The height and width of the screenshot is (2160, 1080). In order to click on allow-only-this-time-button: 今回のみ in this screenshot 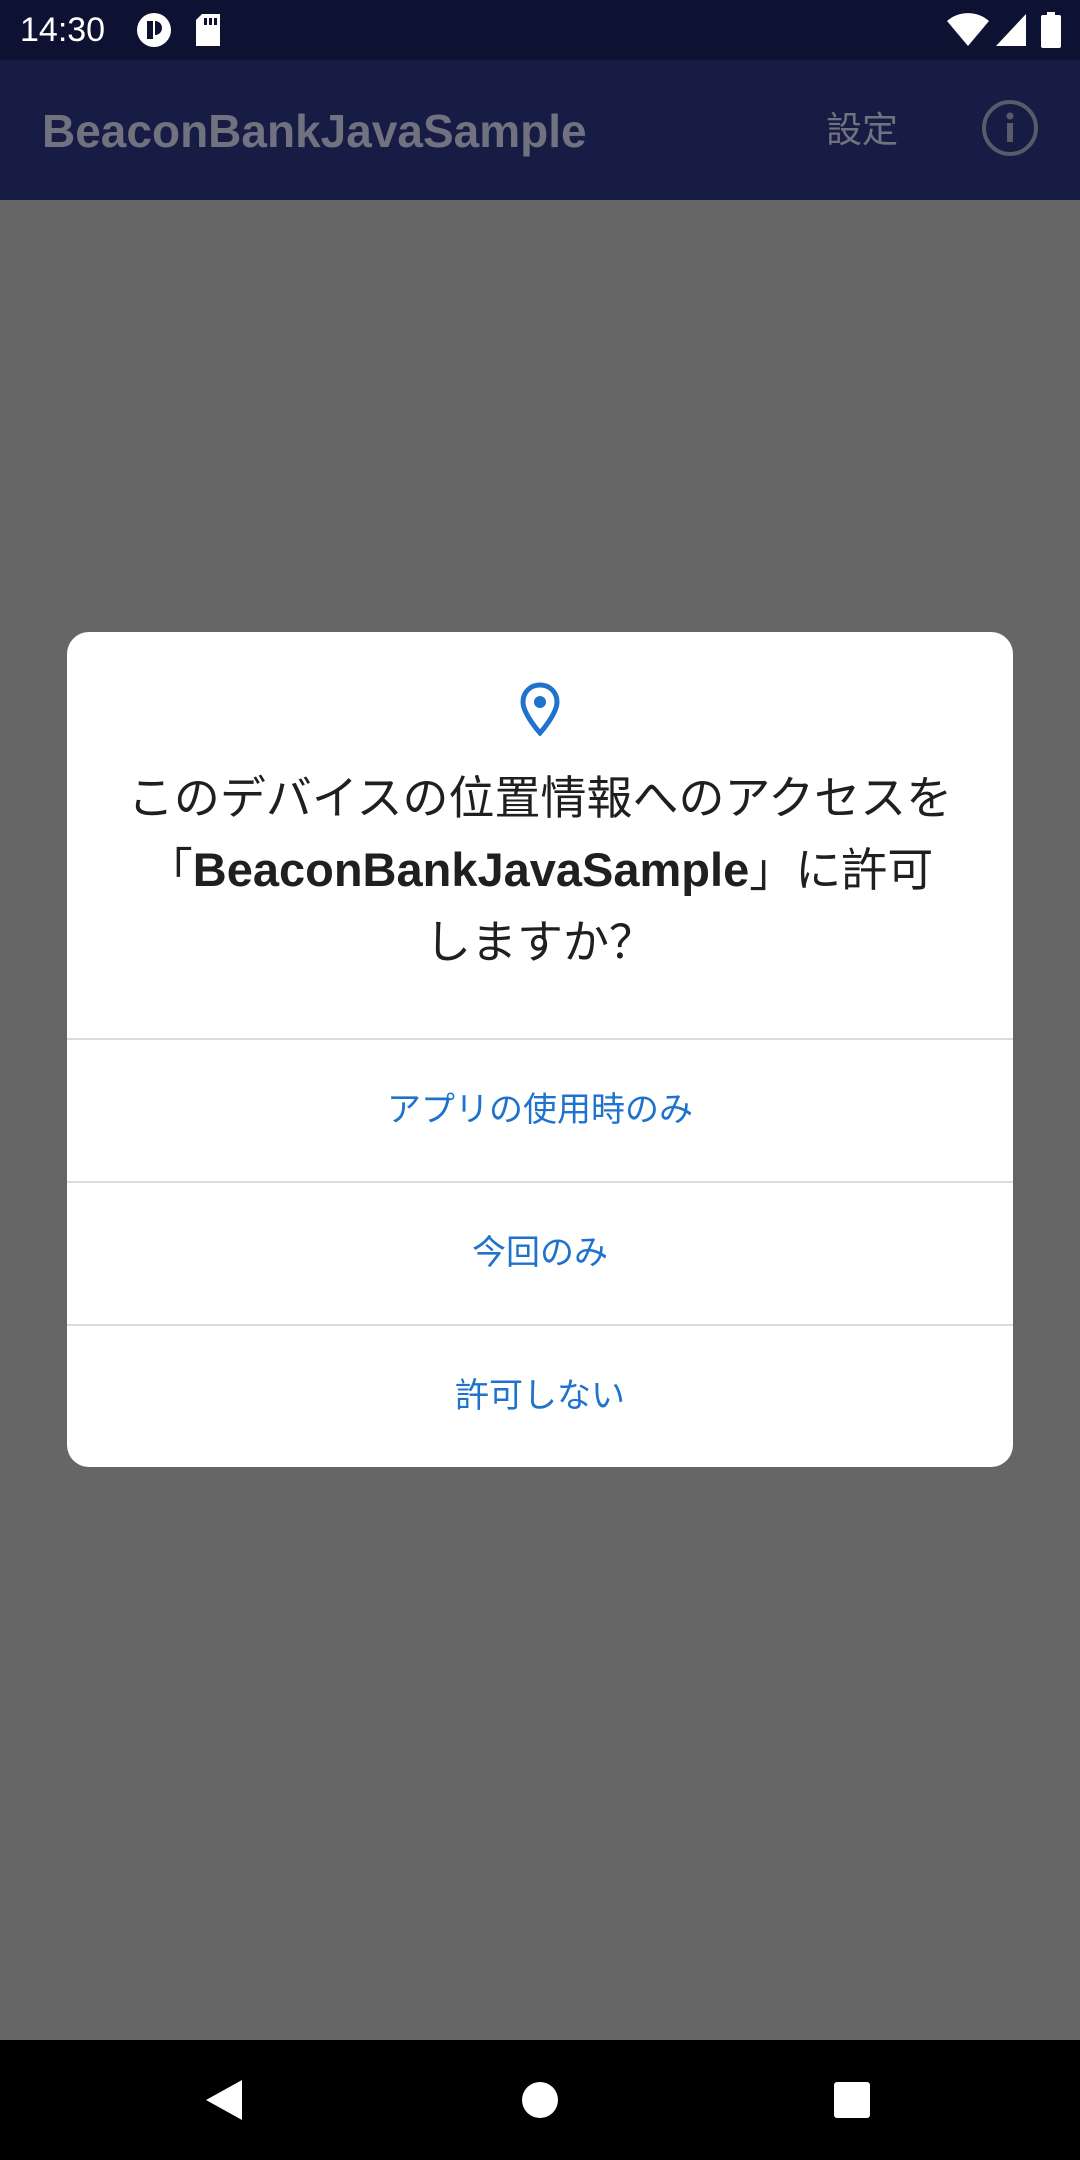, I will do `click(540, 1253)`.